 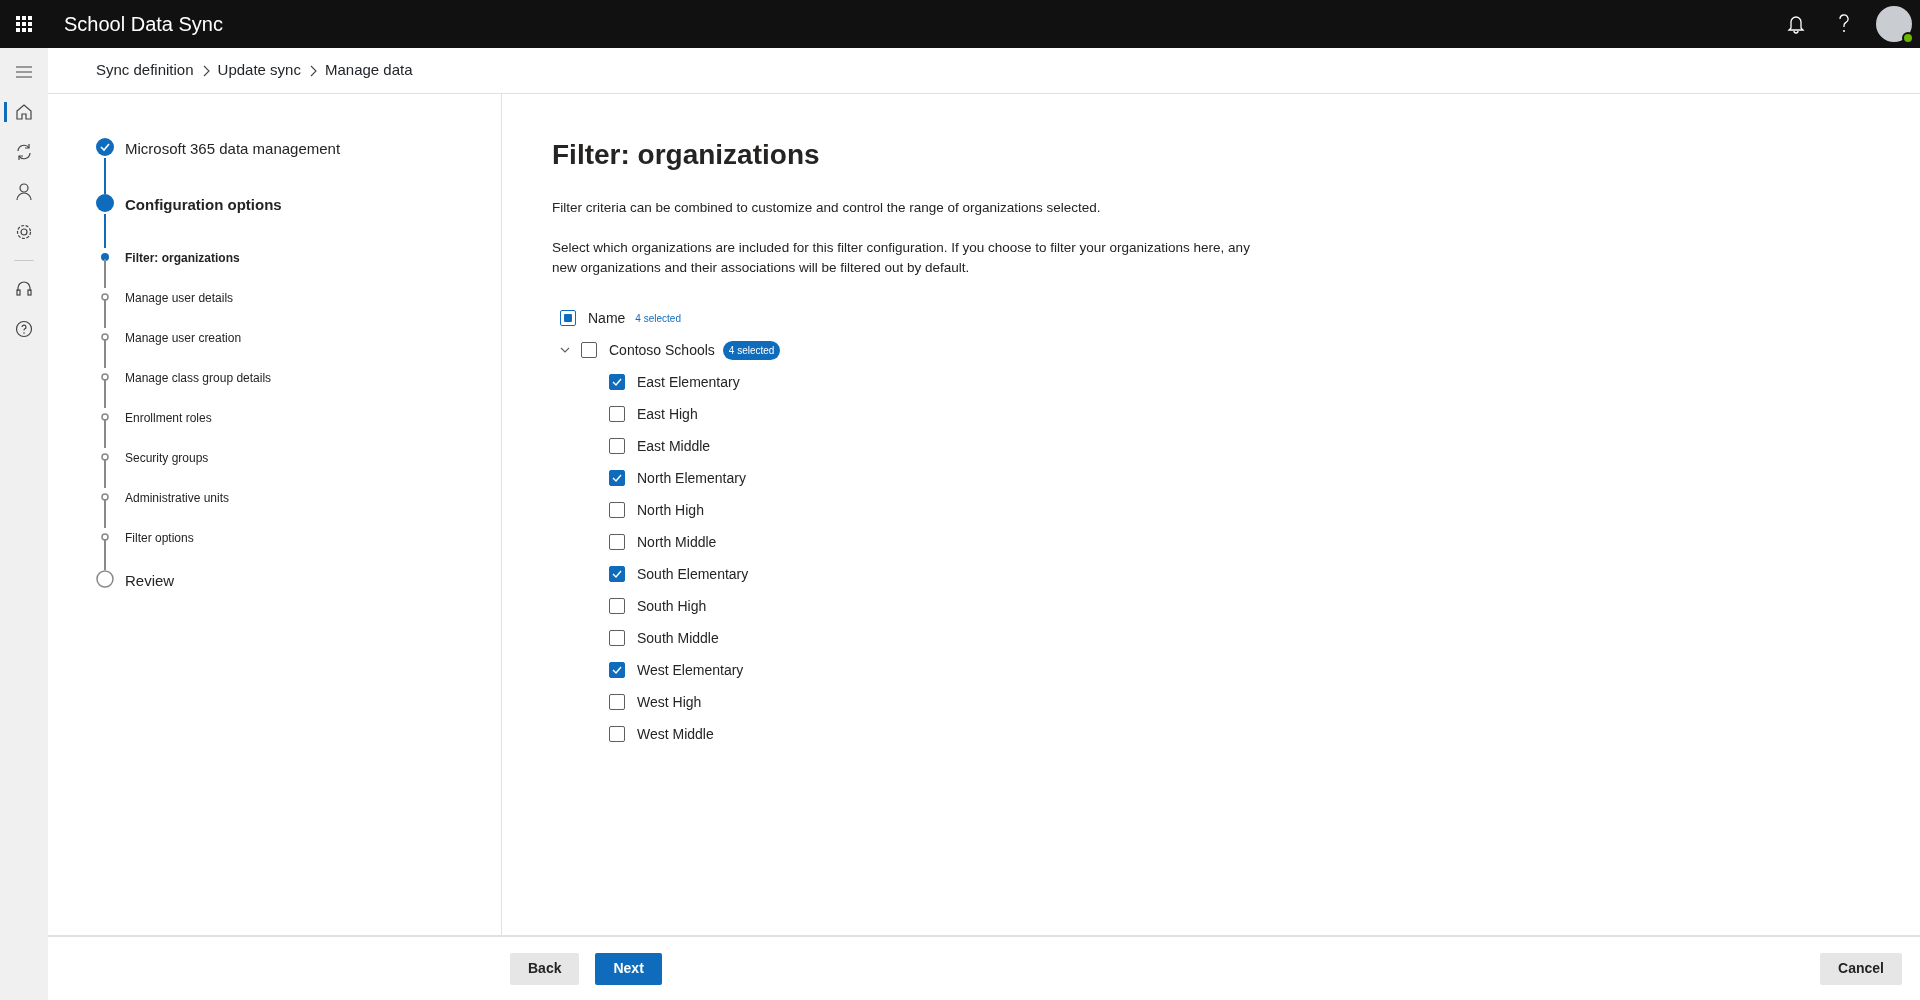 What do you see at coordinates (675, 734) in the screenshot?
I see `school-label: West Middle` at bounding box center [675, 734].